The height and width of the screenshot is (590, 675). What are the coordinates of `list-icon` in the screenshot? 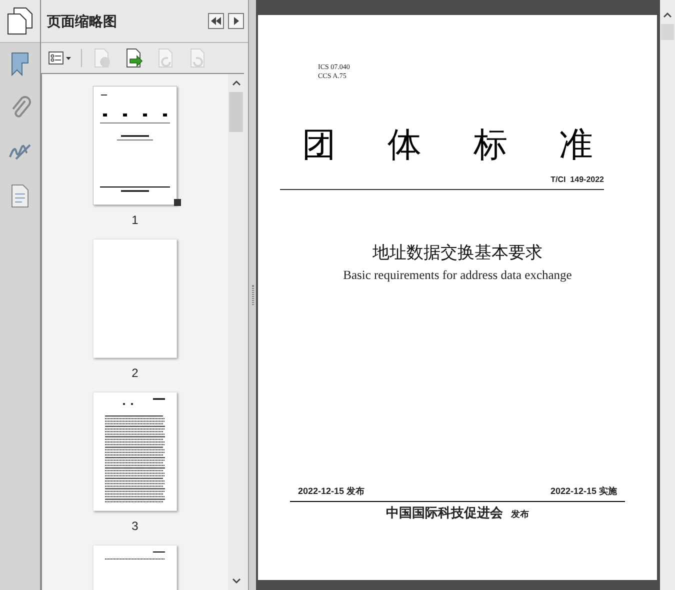 It's located at (56, 58).